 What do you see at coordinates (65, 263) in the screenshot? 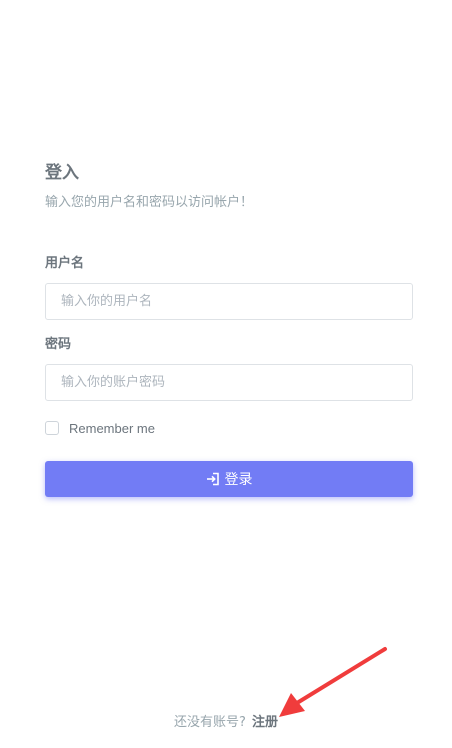
I see `username-label: 用户名` at bounding box center [65, 263].